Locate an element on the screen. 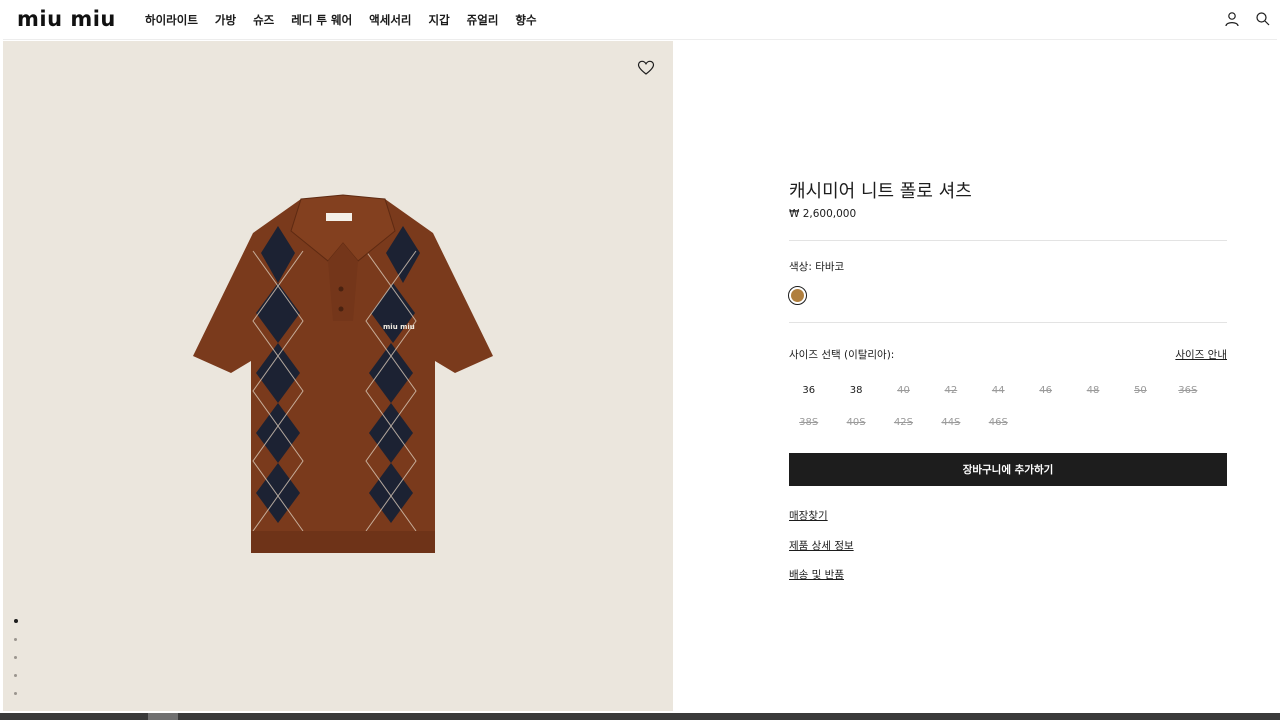 The width and height of the screenshot is (1280, 720). product-price: ₩ 2,600,000 is located at coordinates (823, 214).